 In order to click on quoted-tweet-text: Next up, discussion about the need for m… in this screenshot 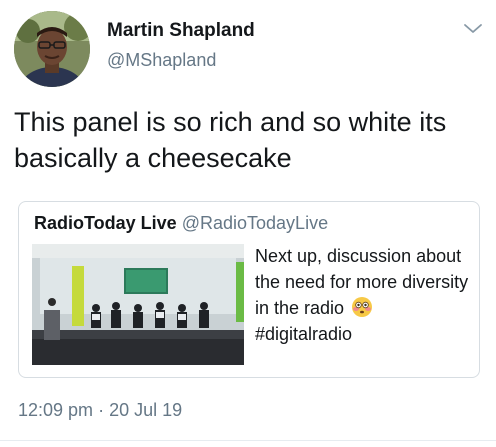, I will do `click(364, 295)`.